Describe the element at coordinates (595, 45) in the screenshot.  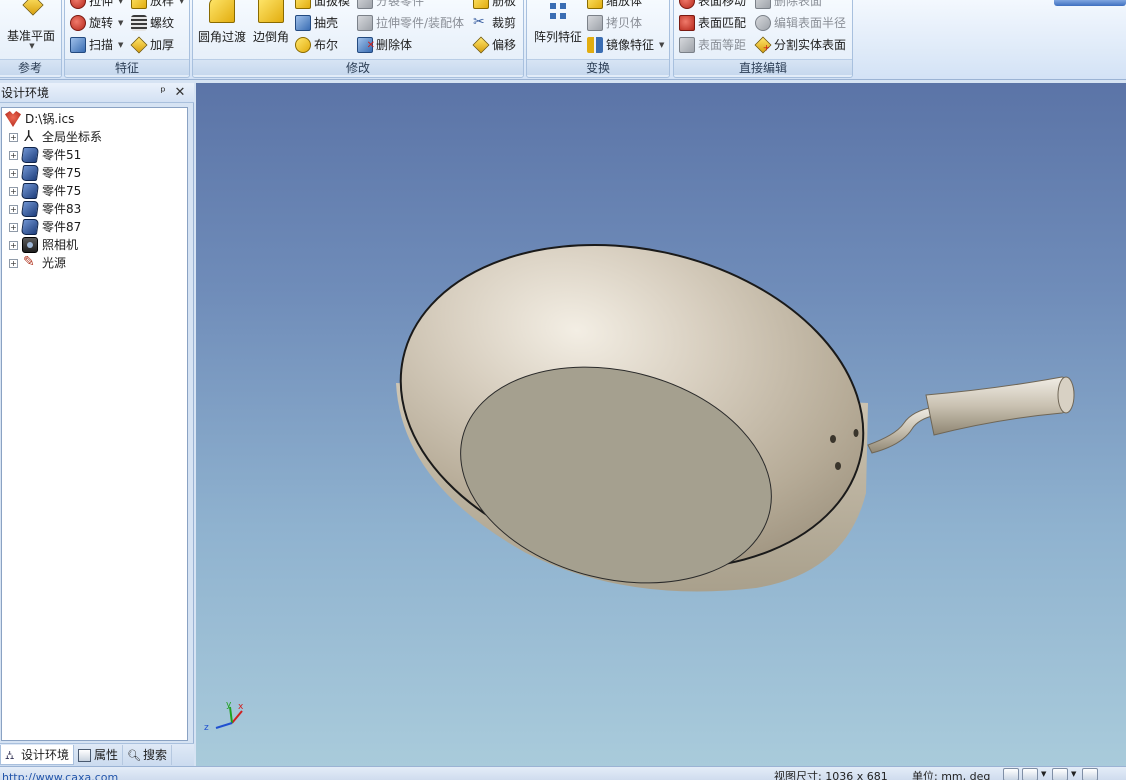
I see `mirror-icon` at that location.